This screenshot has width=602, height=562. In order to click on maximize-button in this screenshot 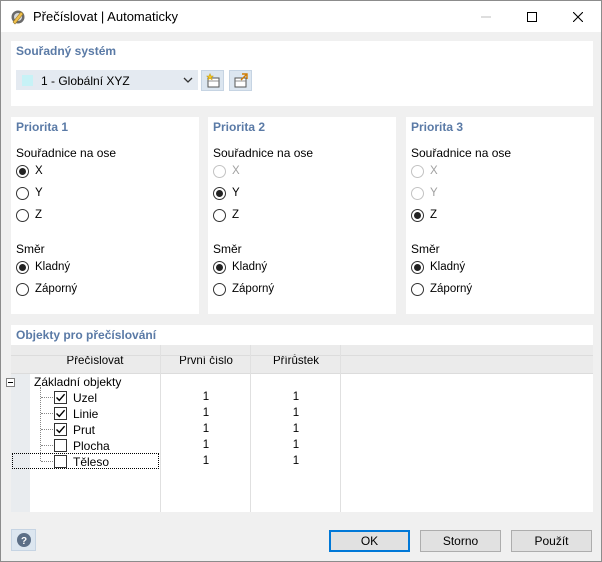, I will do `click(532, 16)`.